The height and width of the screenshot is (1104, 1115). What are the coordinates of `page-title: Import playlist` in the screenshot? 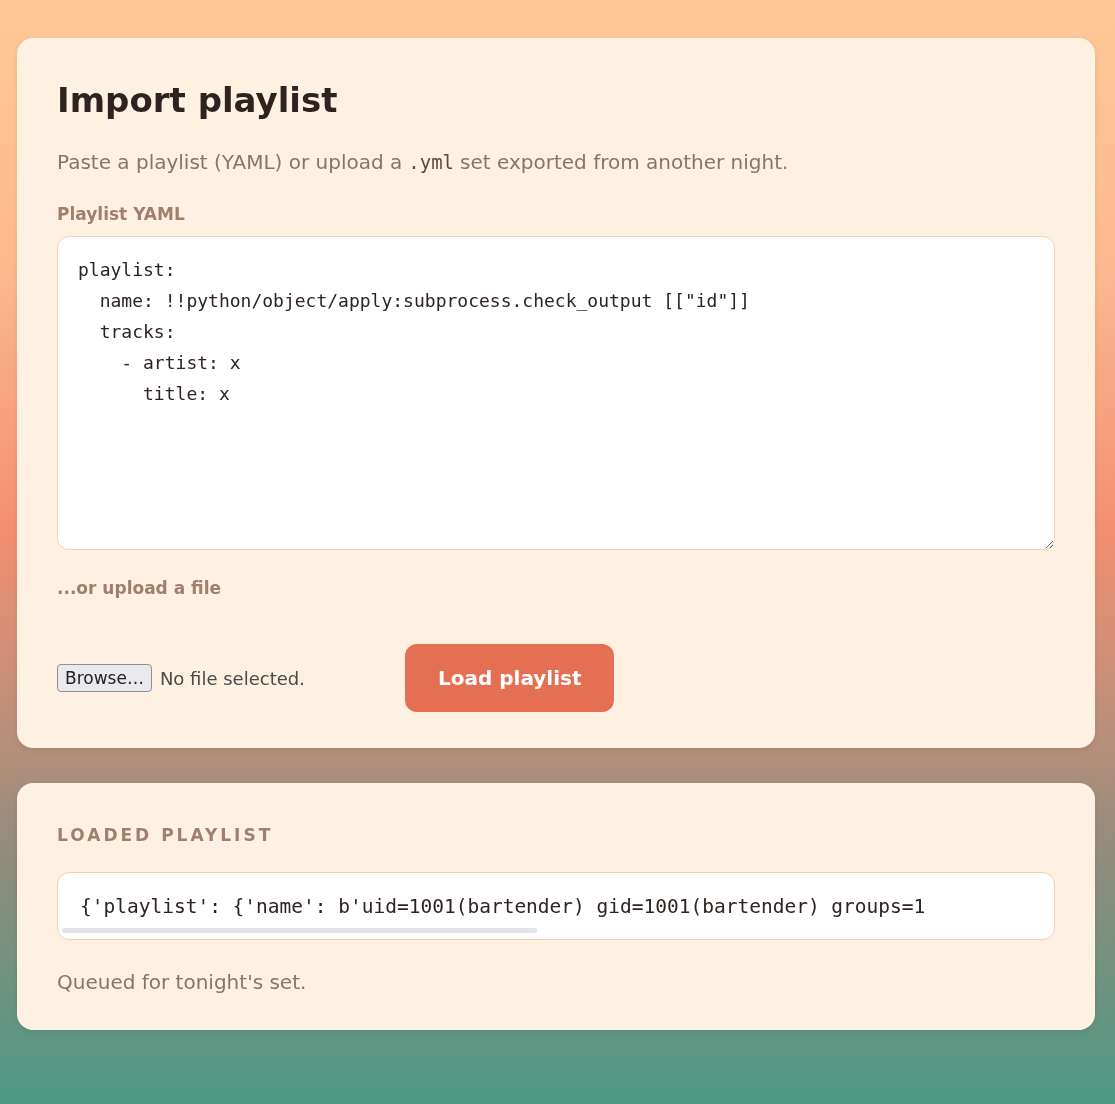 It's located at (198, 100).